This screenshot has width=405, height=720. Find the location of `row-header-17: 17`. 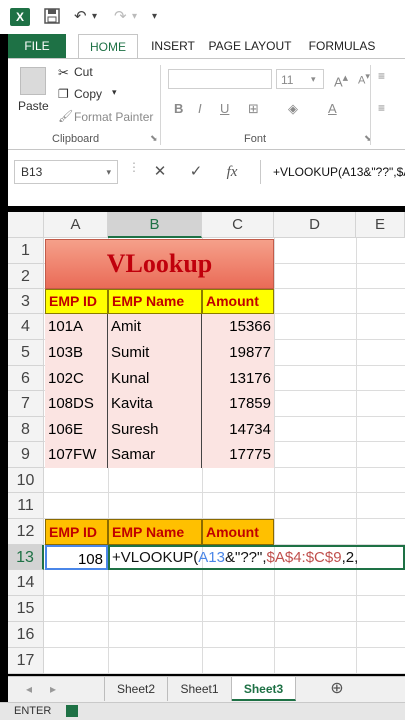

row-header-17: 17 is located at coordinates (26, 661).